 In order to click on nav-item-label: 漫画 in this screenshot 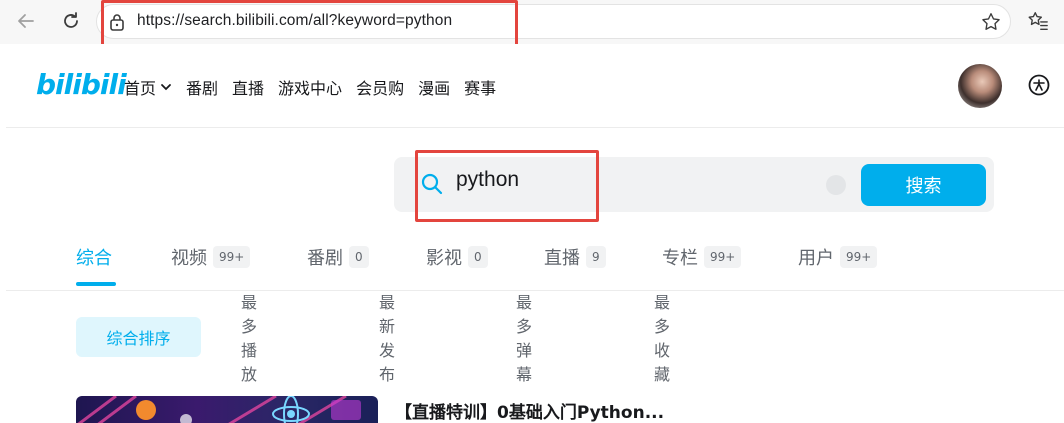, I will do `click(434, 88)`.